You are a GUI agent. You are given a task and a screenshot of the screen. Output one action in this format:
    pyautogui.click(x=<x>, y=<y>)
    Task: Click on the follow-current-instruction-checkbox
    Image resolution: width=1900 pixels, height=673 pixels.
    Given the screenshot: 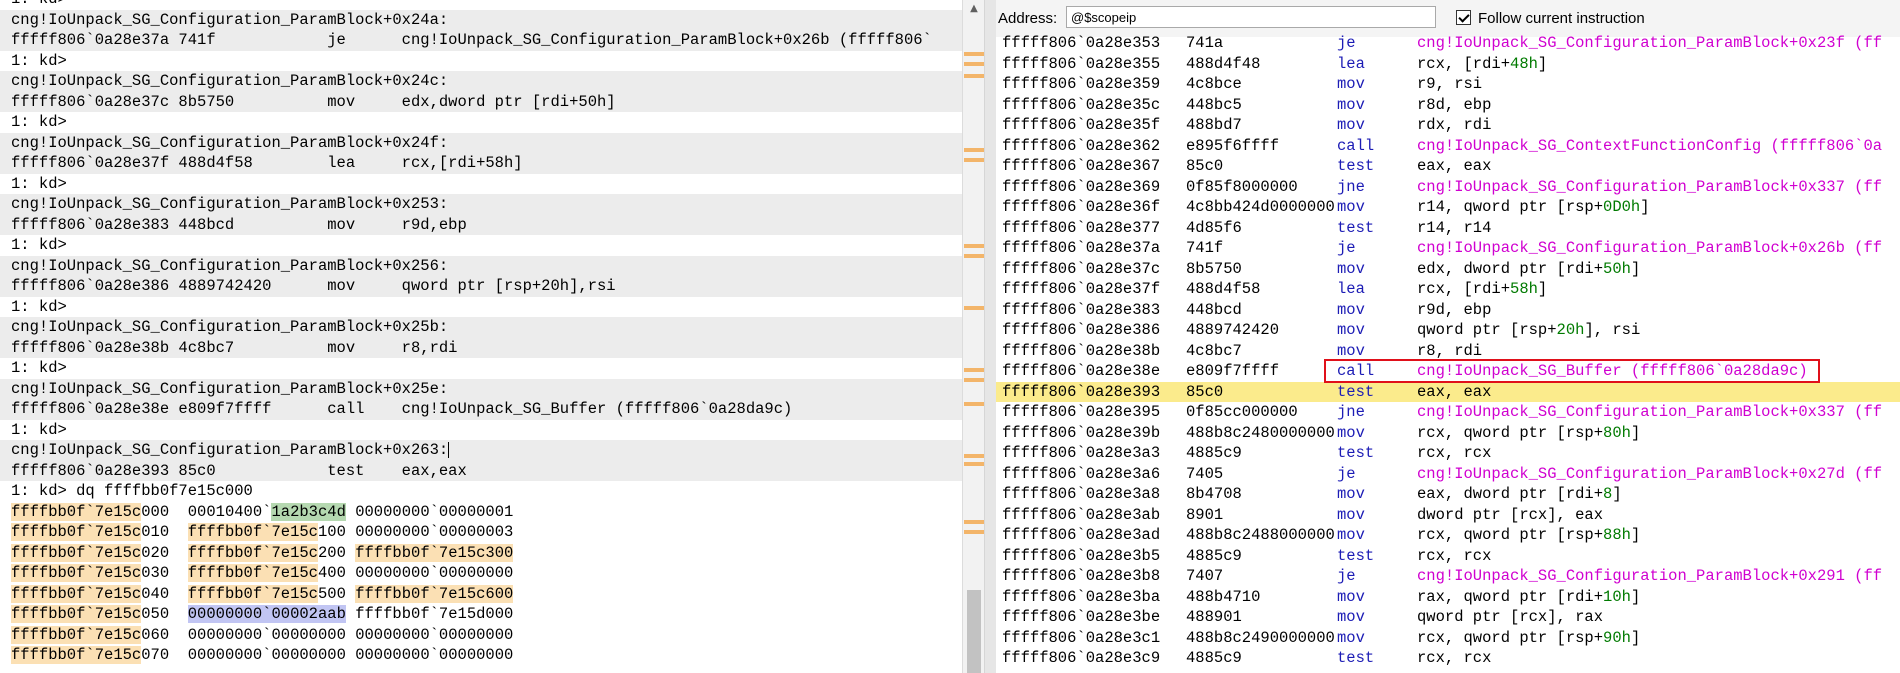 What is the action you would take?
    pyautogui.click(x=1463, y=17)
    